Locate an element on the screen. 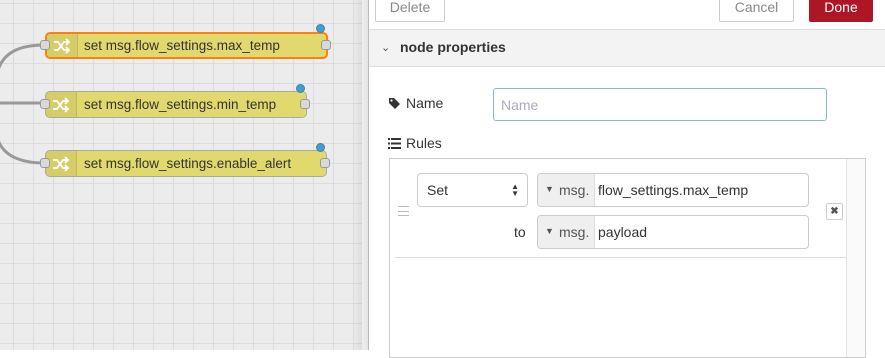 The height and width of the screenshot is (358, 885). rule-action-value: Set is located at coordinates (438, 190).